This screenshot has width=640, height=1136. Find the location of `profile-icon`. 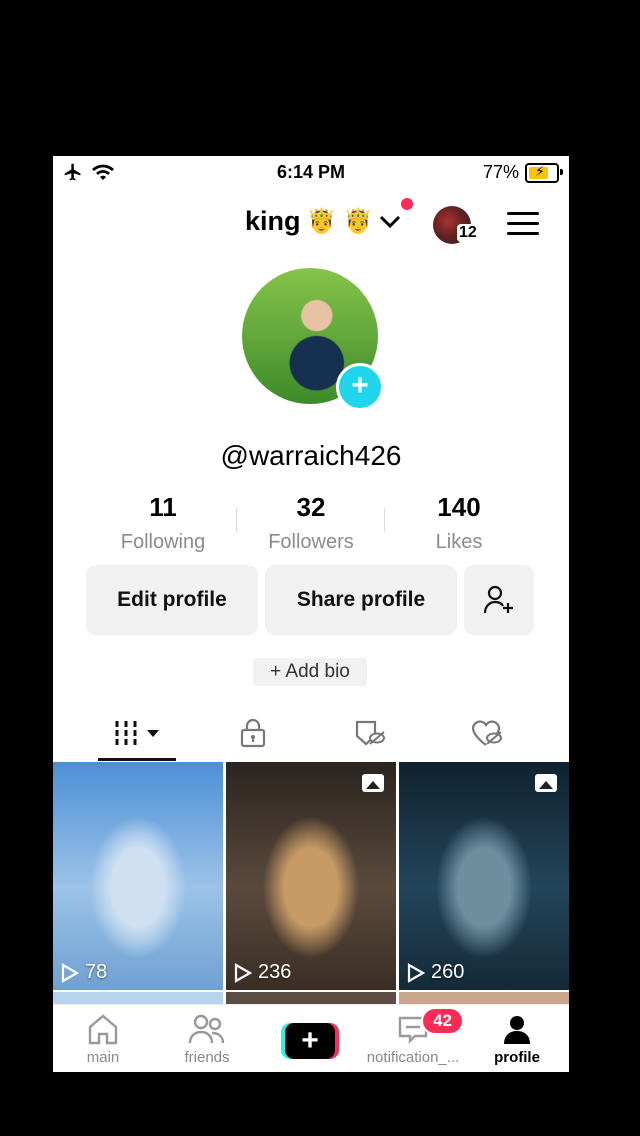

profile-icon is located at coordinates (517, 1030).